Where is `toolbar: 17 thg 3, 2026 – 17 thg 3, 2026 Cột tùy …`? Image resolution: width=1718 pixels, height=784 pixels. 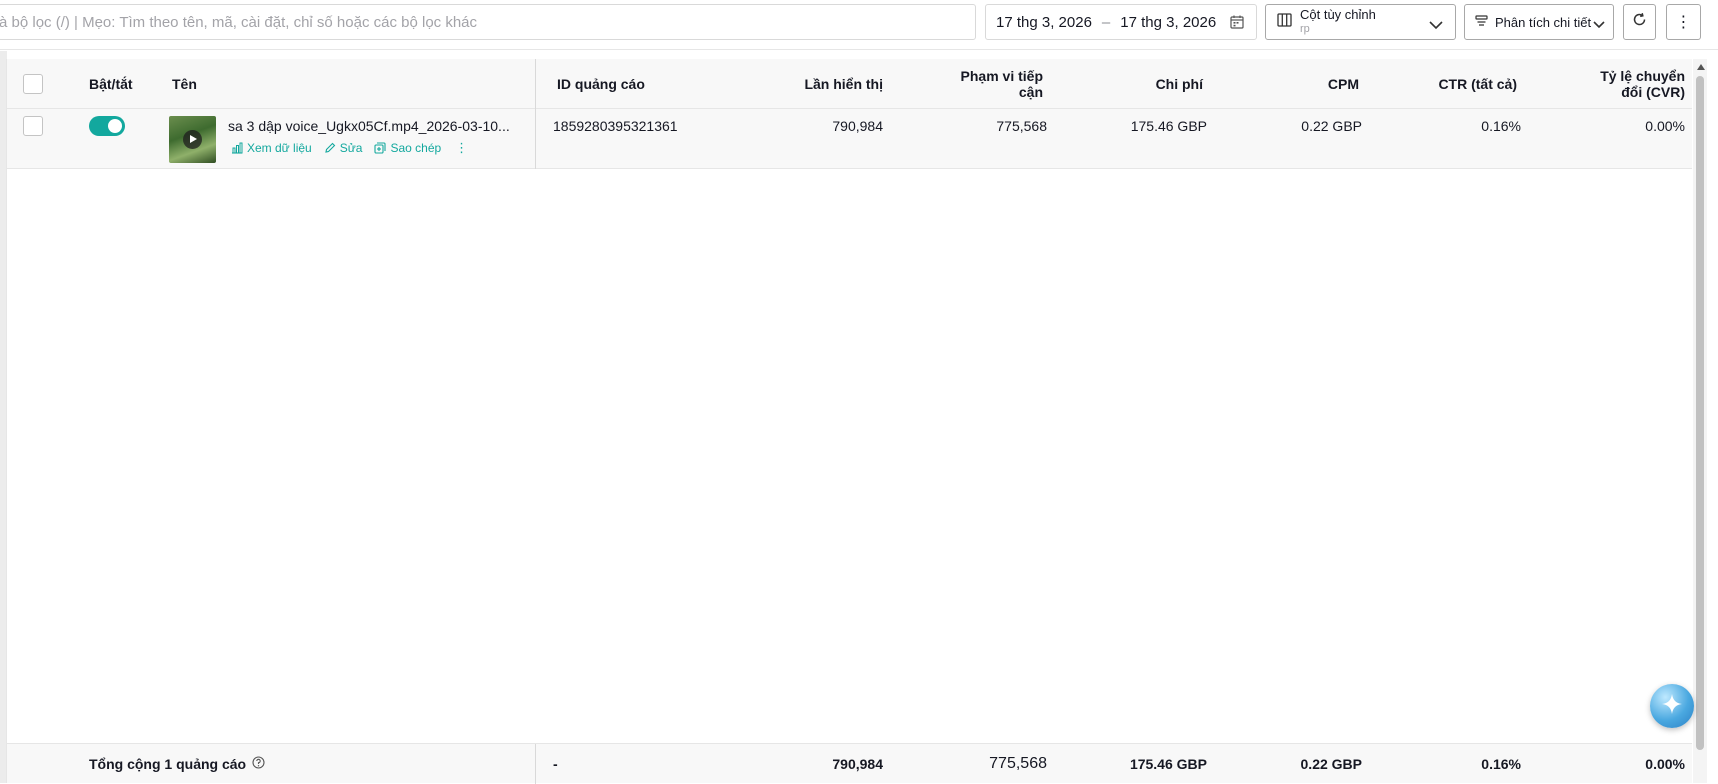
toolbar: 17 thg 3, 2026 – 17 thg 3, 2026 Cột tùy … is located at coordinates (859, 25).